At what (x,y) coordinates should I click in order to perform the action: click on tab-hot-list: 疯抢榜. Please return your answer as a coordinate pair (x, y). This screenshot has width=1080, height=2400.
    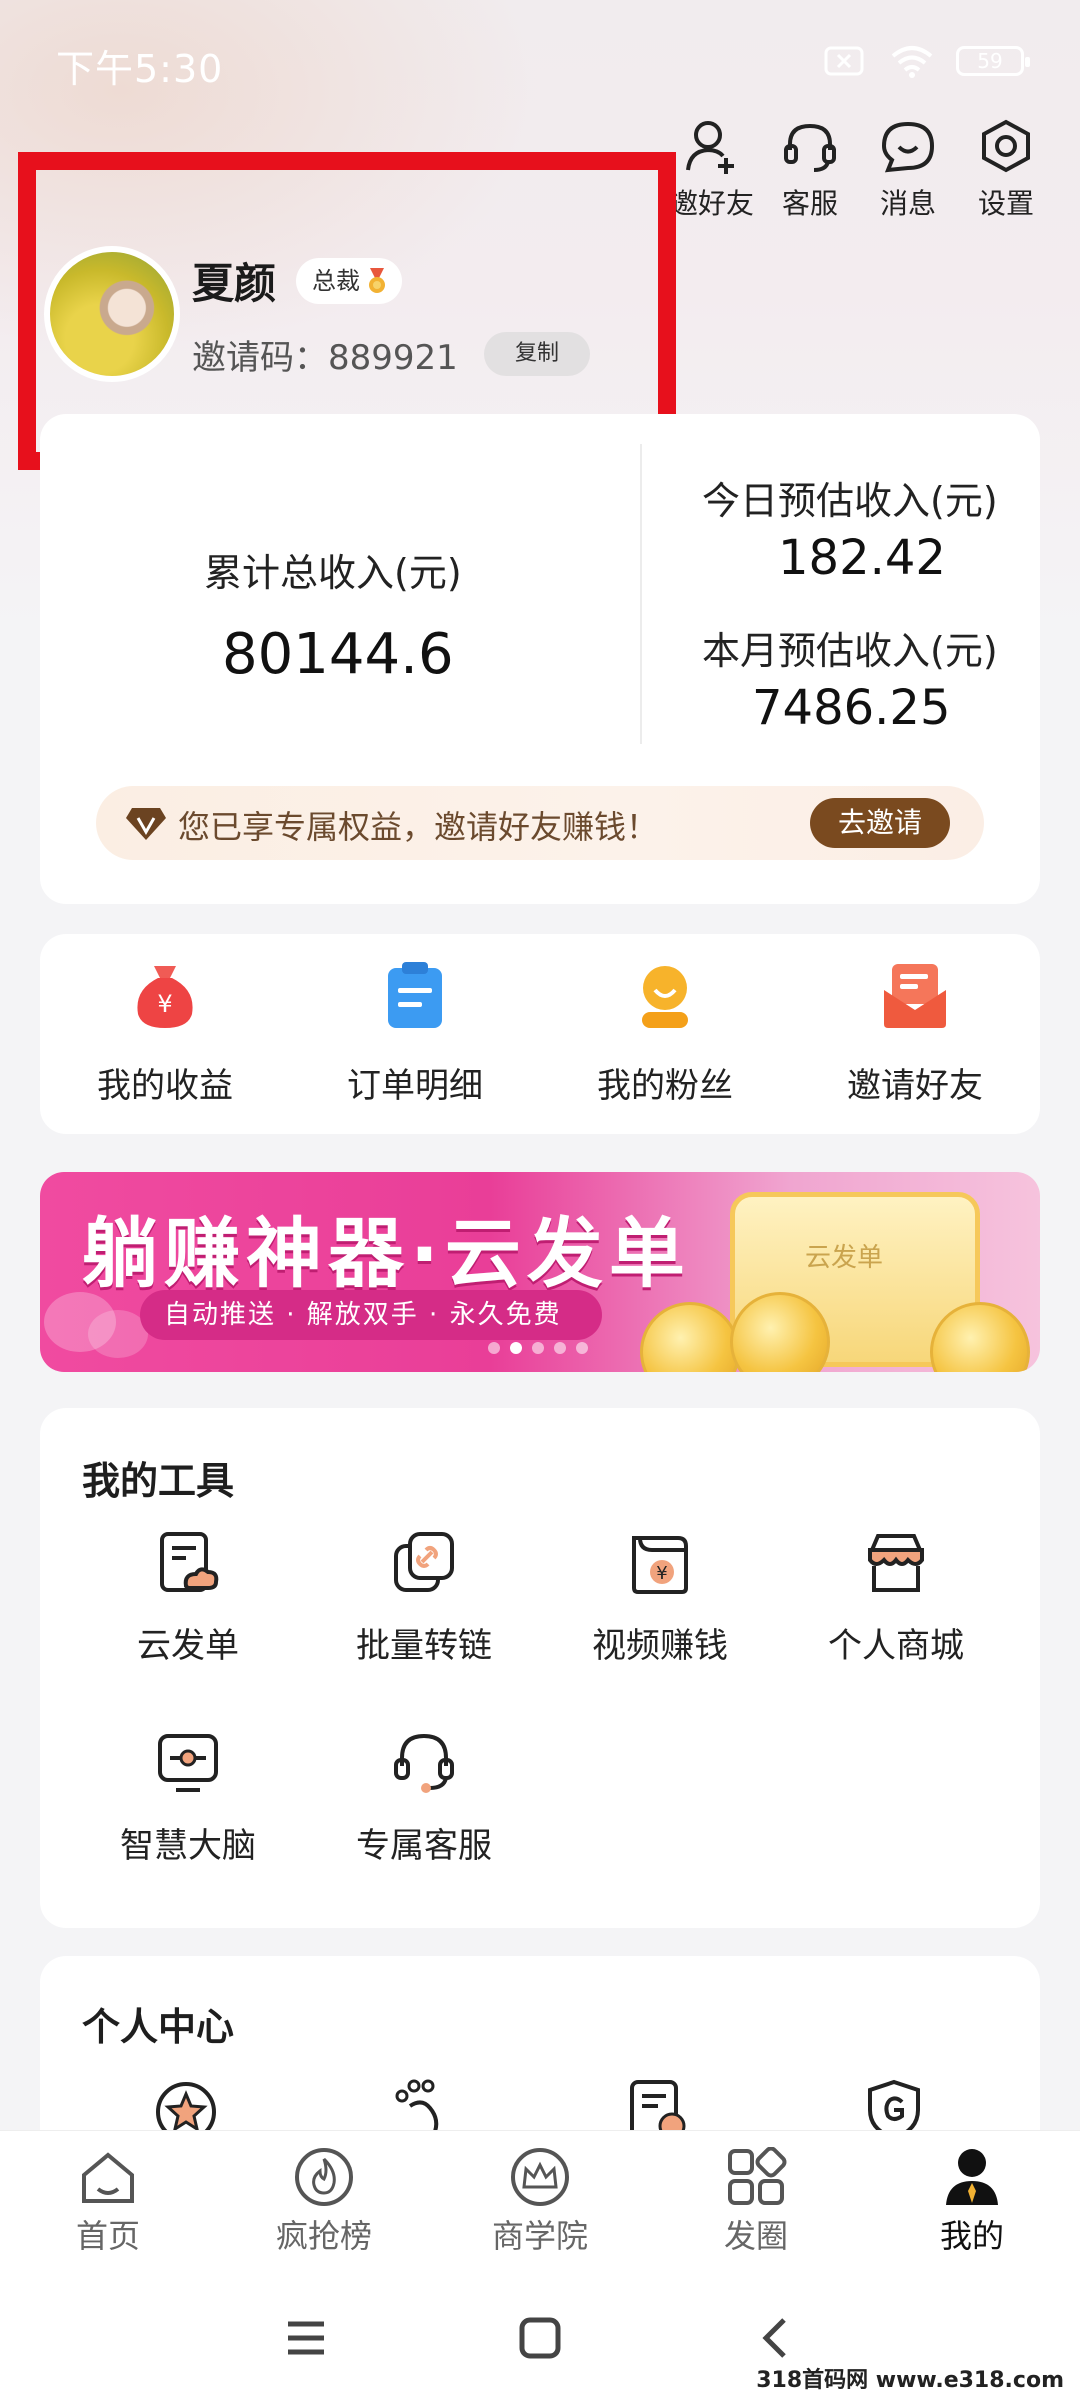
    Looking at the image, I should click on (324, 2202).